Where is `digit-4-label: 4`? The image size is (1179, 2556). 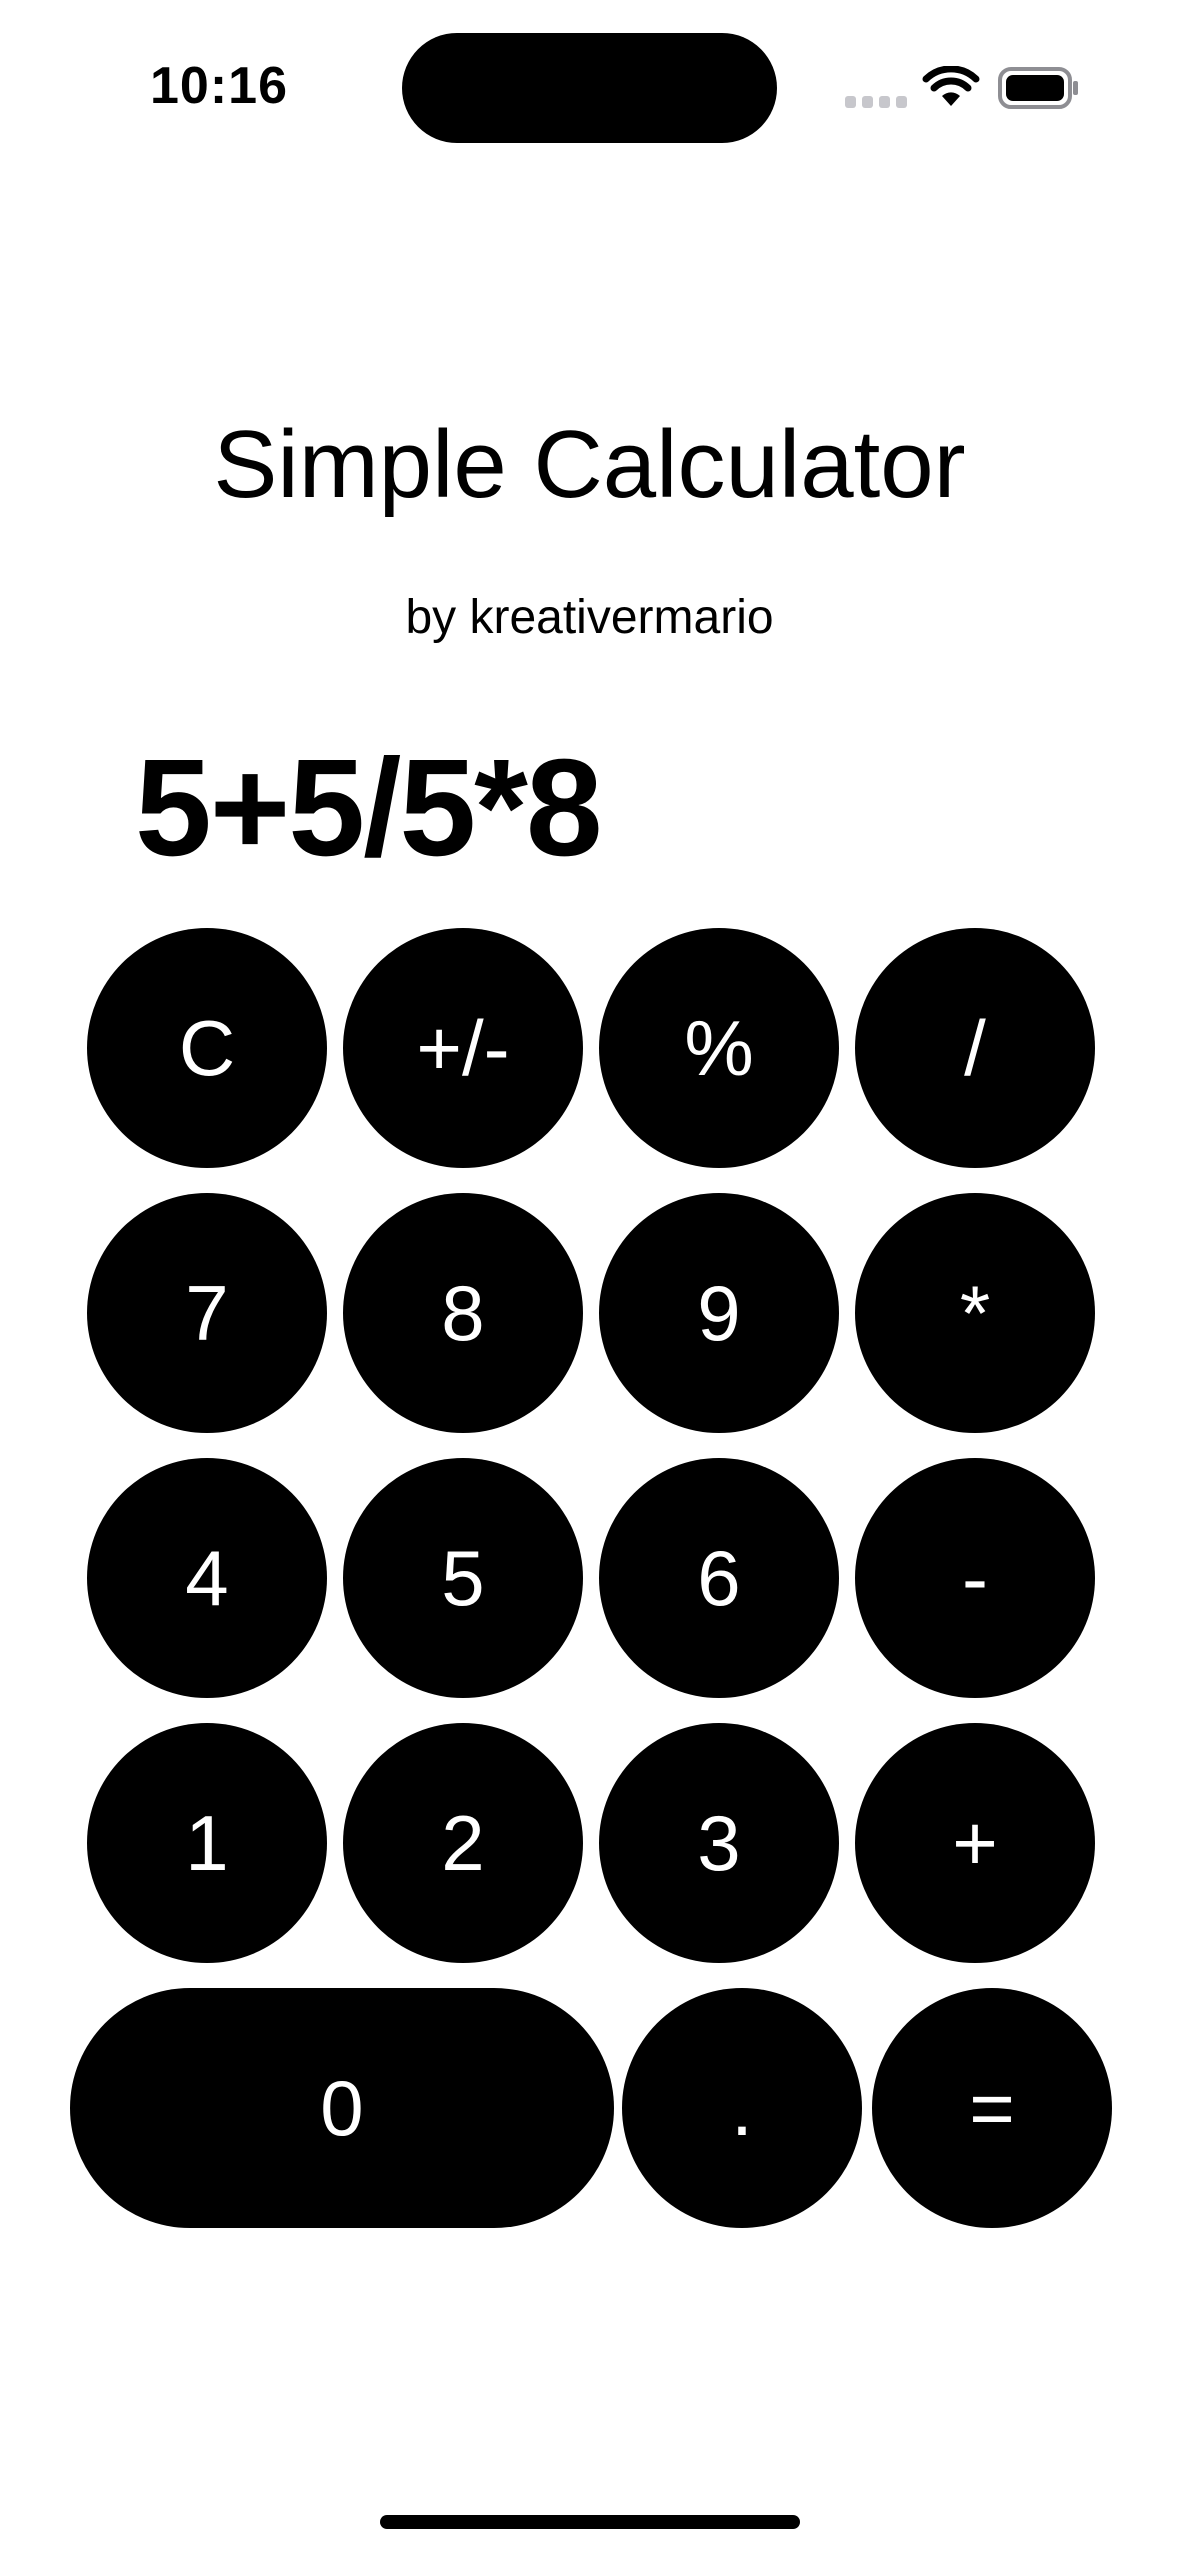
digit-4-label: 4 is located at coordinates (207, 1578).